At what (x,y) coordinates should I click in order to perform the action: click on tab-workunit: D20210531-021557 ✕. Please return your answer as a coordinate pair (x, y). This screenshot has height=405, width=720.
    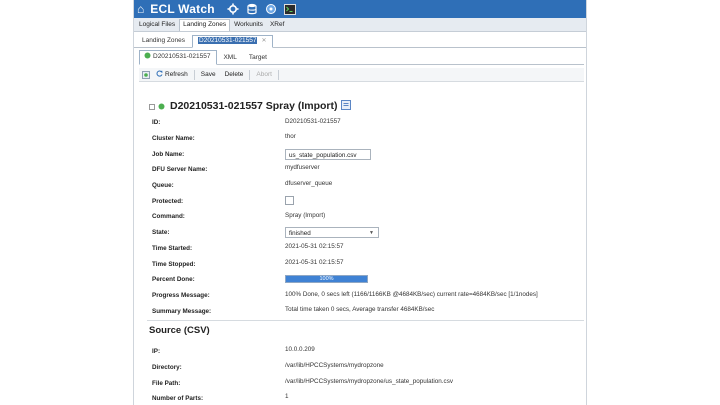
    Looking at the image, I should click on (232, 41).